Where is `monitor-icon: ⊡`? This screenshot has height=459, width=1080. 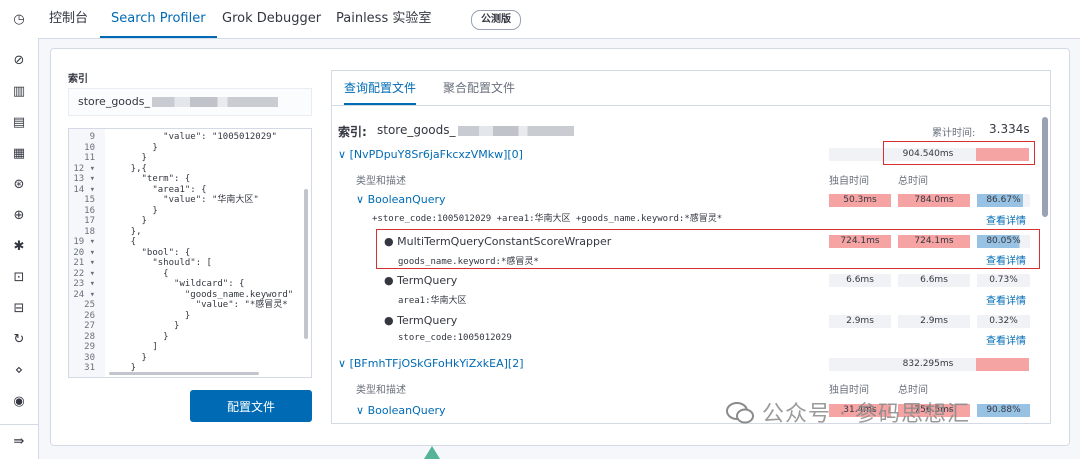 monitor-icon: ⊡ is located at coordinates (19, 278).